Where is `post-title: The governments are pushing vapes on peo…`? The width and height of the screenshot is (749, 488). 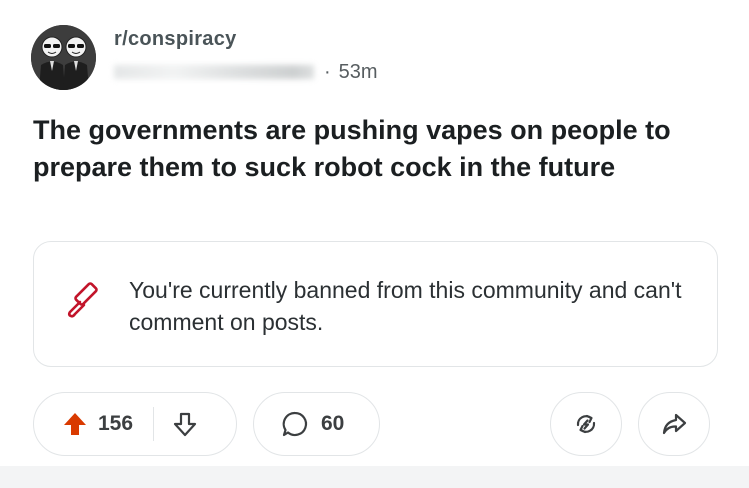
post-title: The governments are pushing vapes on peo… is located at coordinates (378, 149).